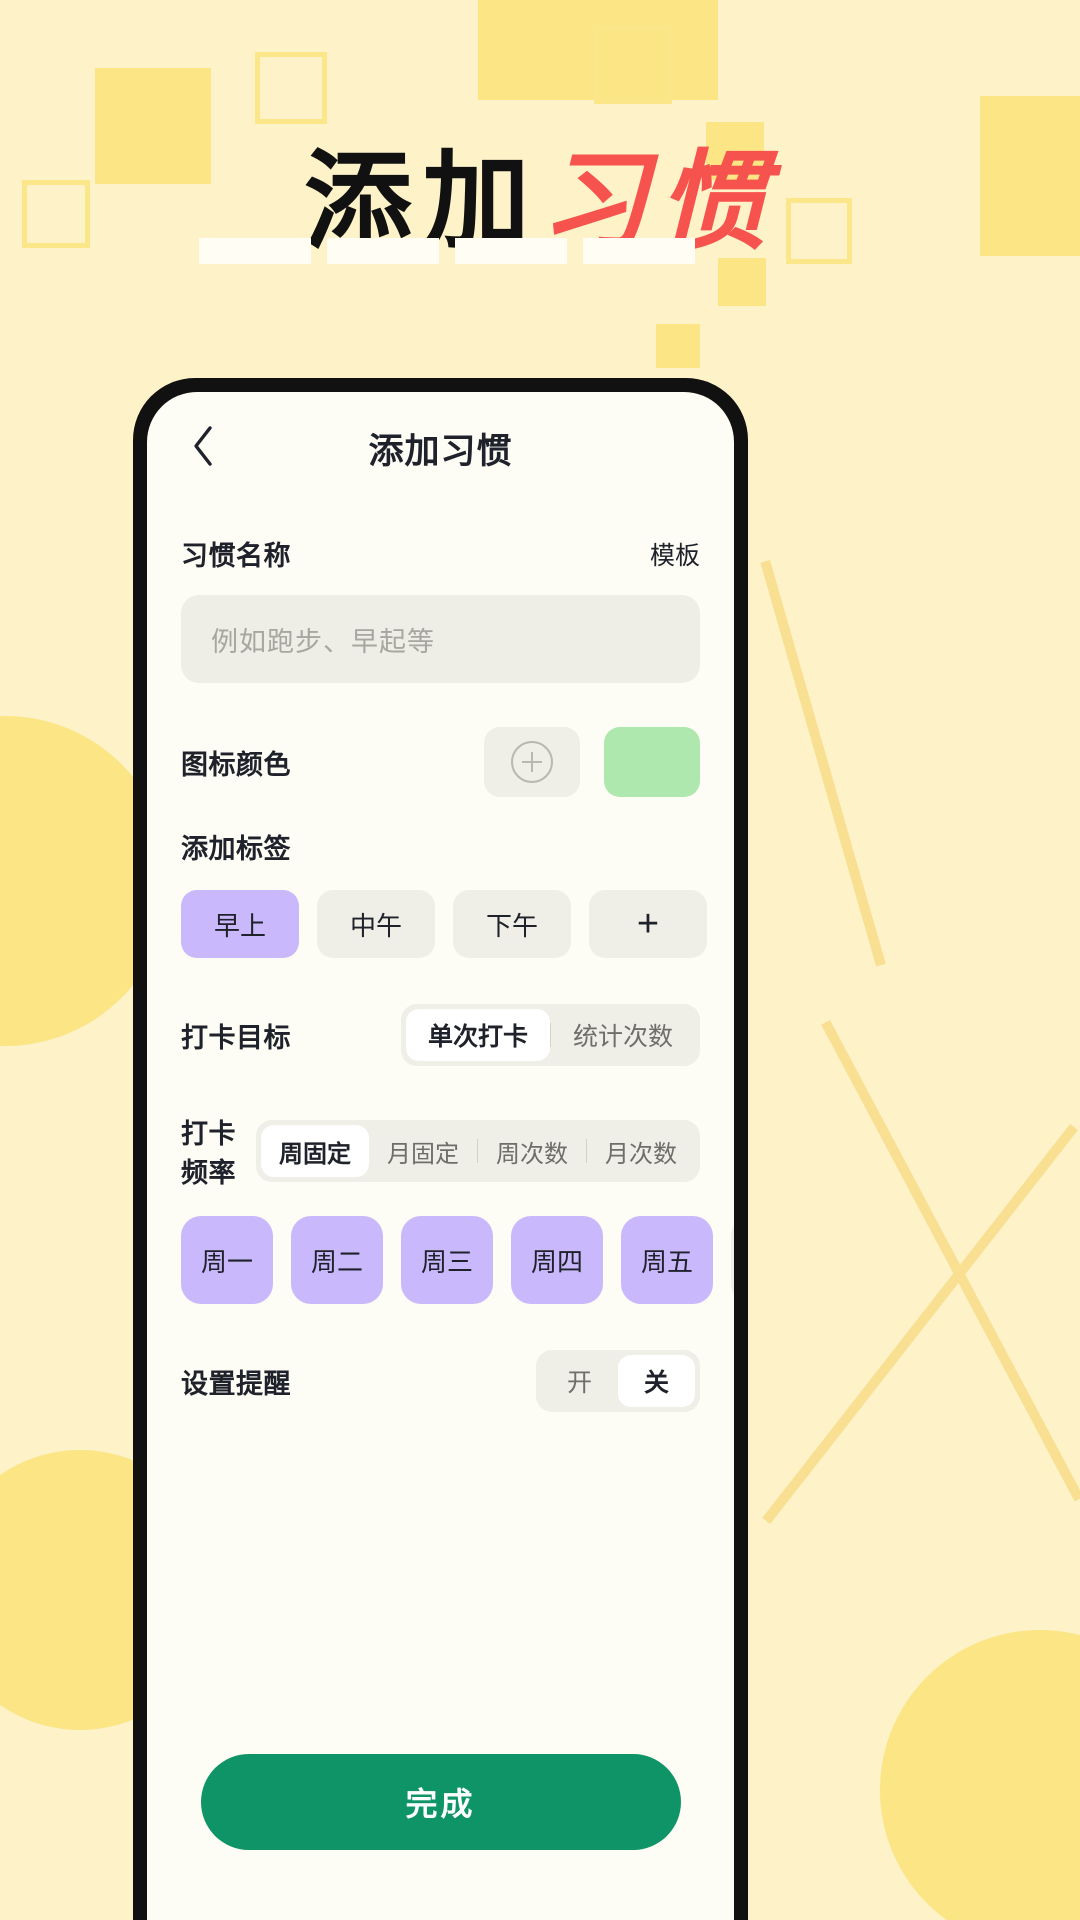 The height and width of the screenshot is (1920, 1080). Describe the element at coordinates (236, 1037) in the screenshot. I see `goal-label: 打卡目标` at that location.